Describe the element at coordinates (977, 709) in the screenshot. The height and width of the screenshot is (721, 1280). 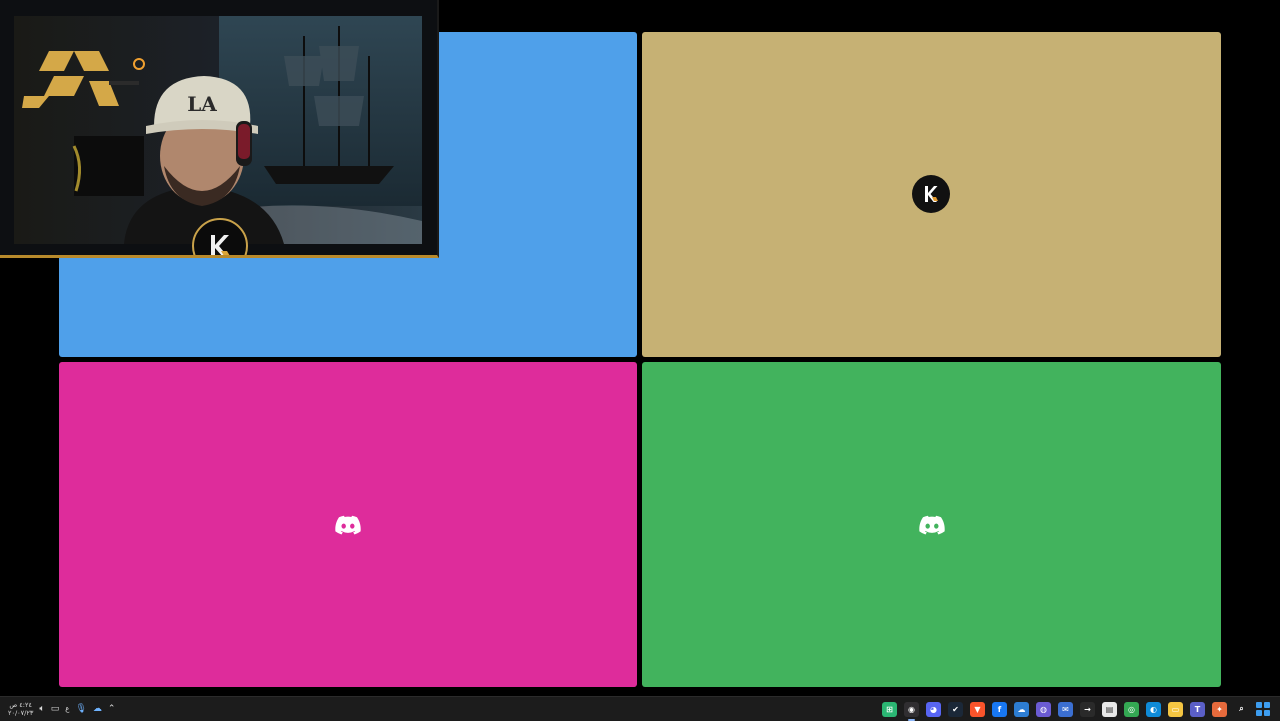
I see `brave-icon: ▼` at that location.